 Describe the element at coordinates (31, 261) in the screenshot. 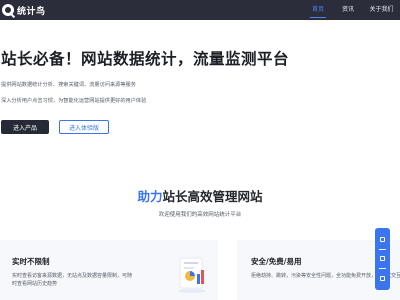

I see `feature-card-title: 实时不限制` at that location.